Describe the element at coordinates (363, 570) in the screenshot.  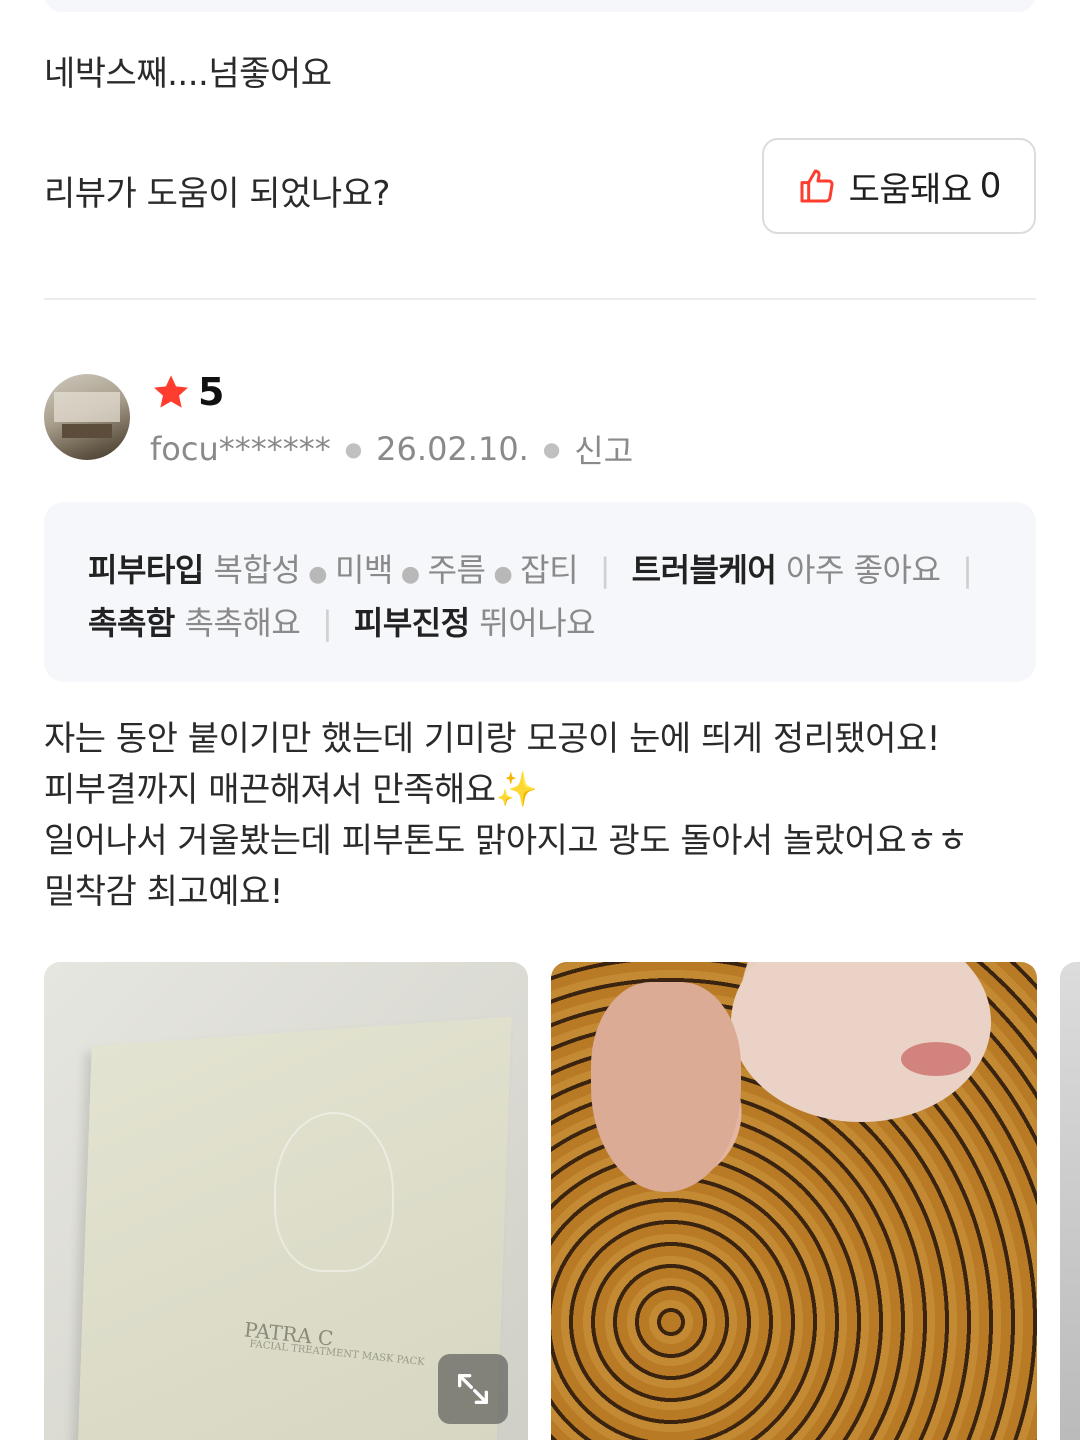
I see `attr-skin-type-2: 미백` at that location.